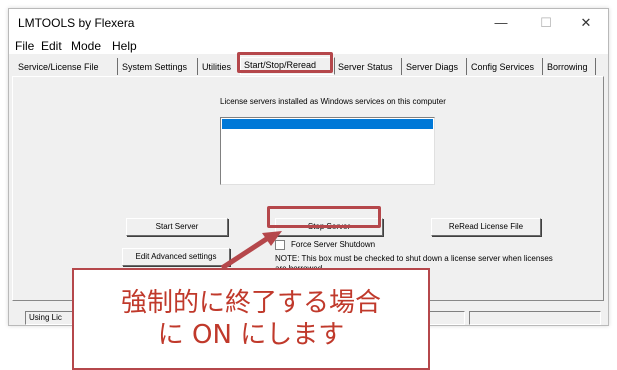  What do you see at coordinates (245, 253) in the screenshot?
I see `callout-arrow-line` at bounding box center [245, 253].